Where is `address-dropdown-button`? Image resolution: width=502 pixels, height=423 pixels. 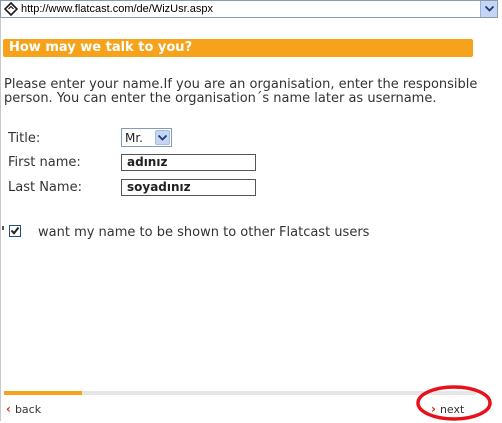 address-dropdown-button is located at coordinates (488, 9).